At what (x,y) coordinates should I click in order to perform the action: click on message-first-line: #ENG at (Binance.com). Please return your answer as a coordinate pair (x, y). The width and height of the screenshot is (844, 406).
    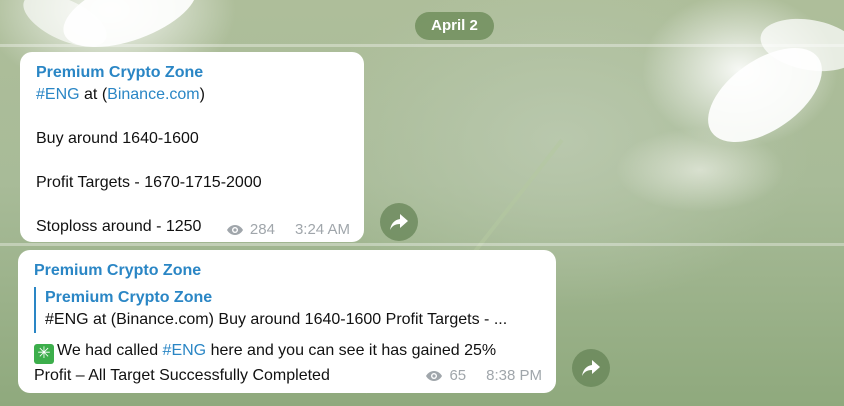
    Looking at the image, I should click on (149, 95).